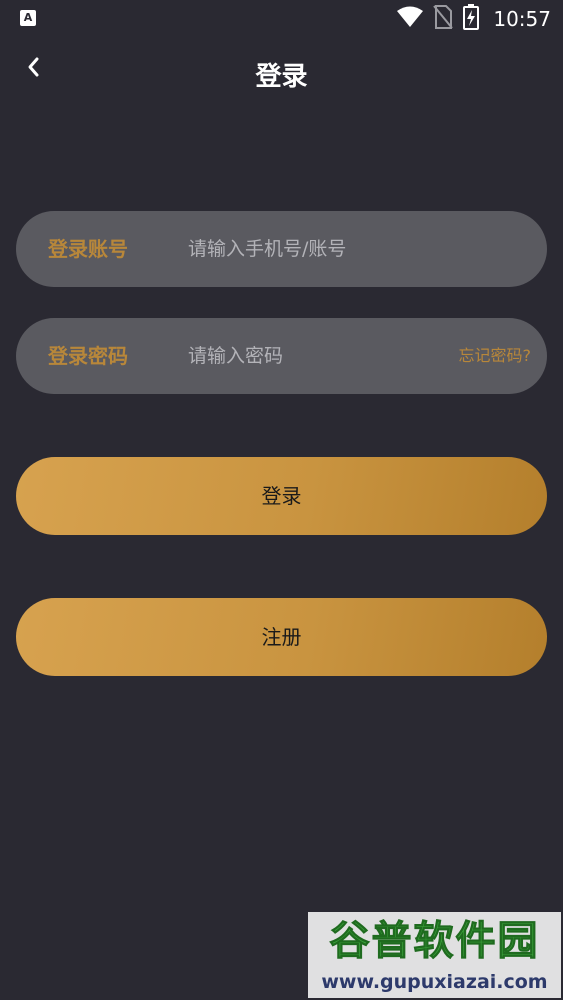 The width and height of the screenshot is (563, 1000). Describe the element at coordinates (88, 249) in the screenshot. I see `account-label: 登录账号` at that location.